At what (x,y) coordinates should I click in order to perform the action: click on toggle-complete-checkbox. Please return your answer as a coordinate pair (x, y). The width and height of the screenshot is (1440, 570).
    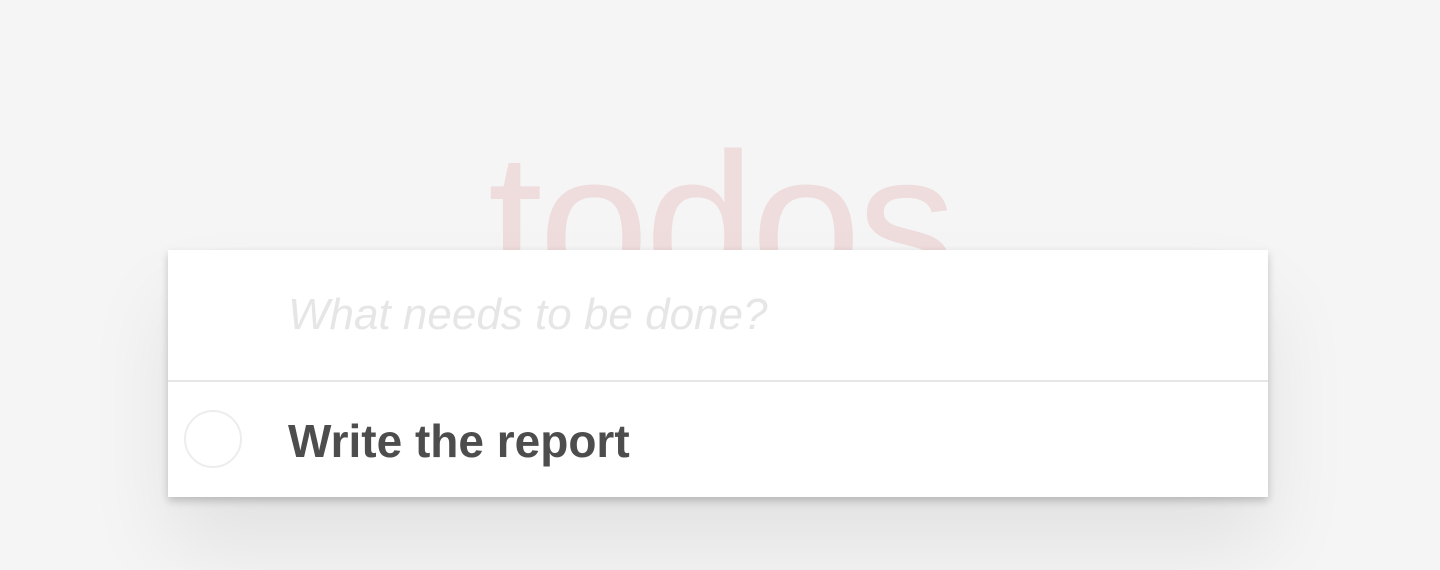
    Looking at the image, I should click on (213, 439).